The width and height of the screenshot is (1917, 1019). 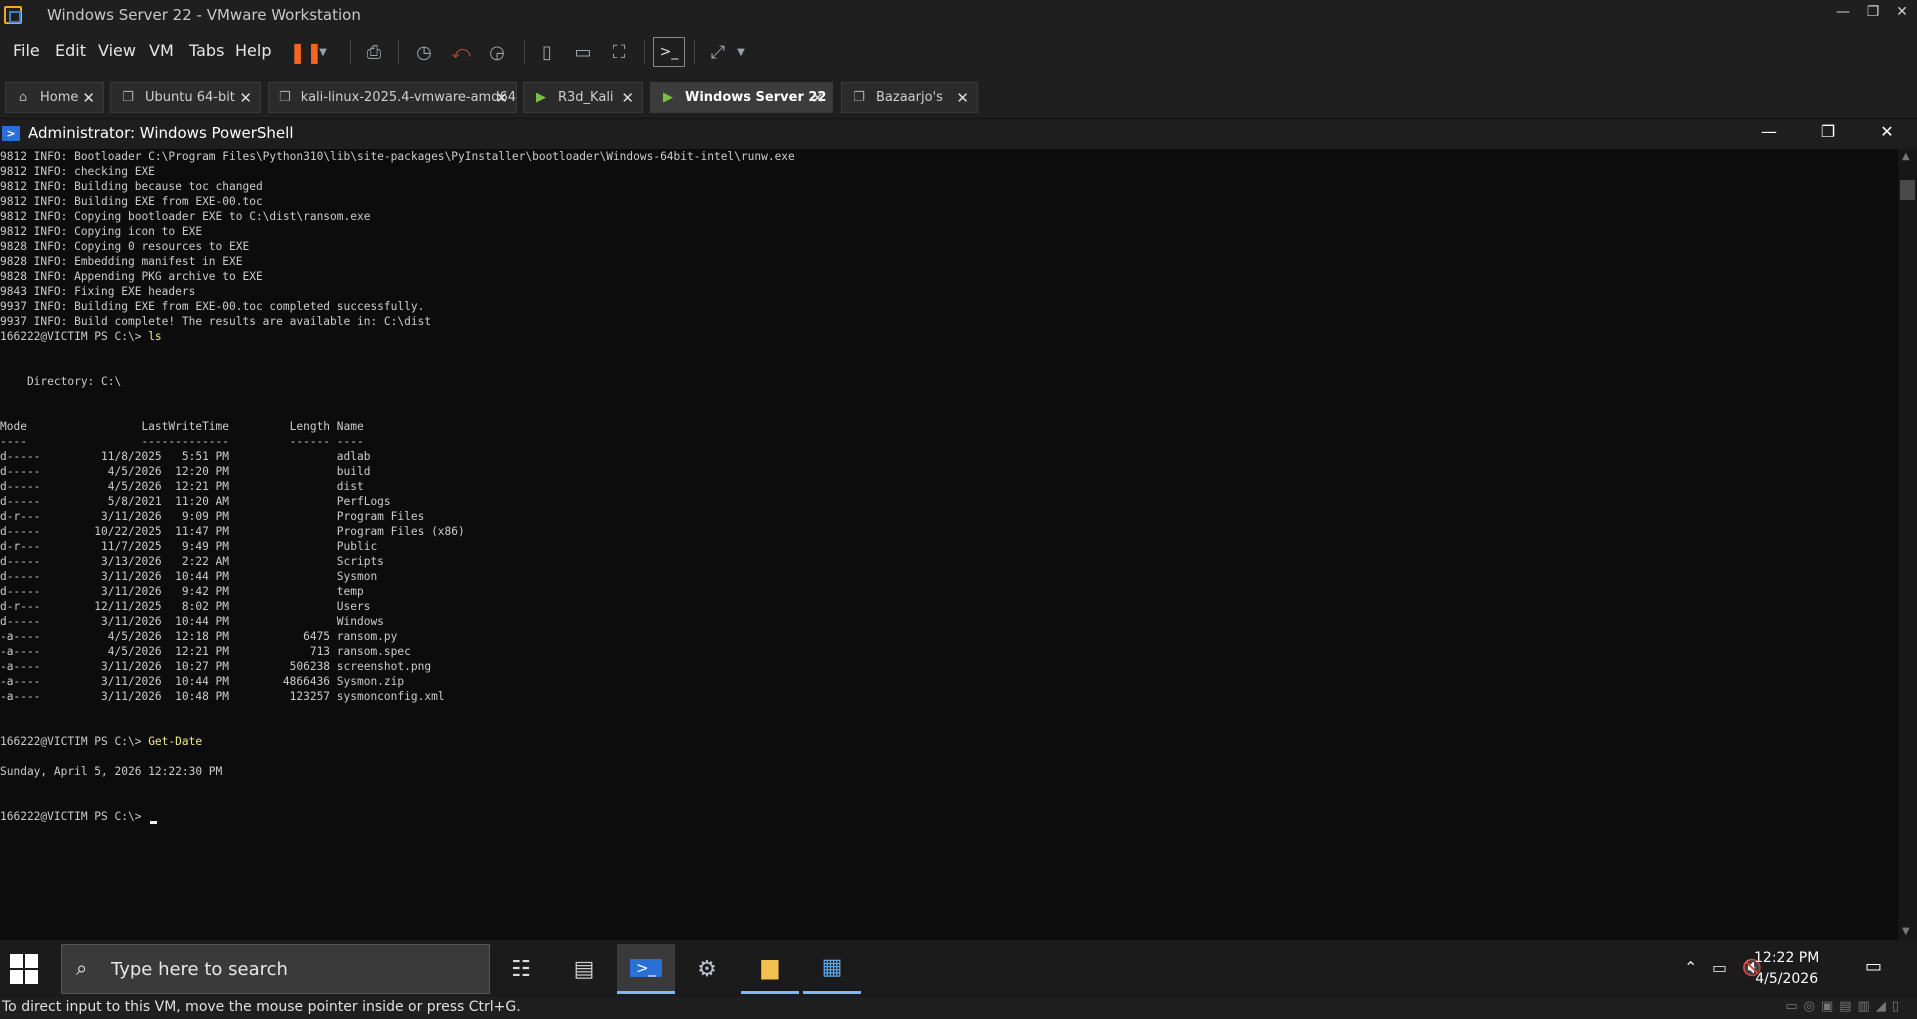 What do you see at coordinates (182, 441) in the screenshot?
I see `listing-rule: ---- ------------- ------ ----` at bounding box center [182, 441].